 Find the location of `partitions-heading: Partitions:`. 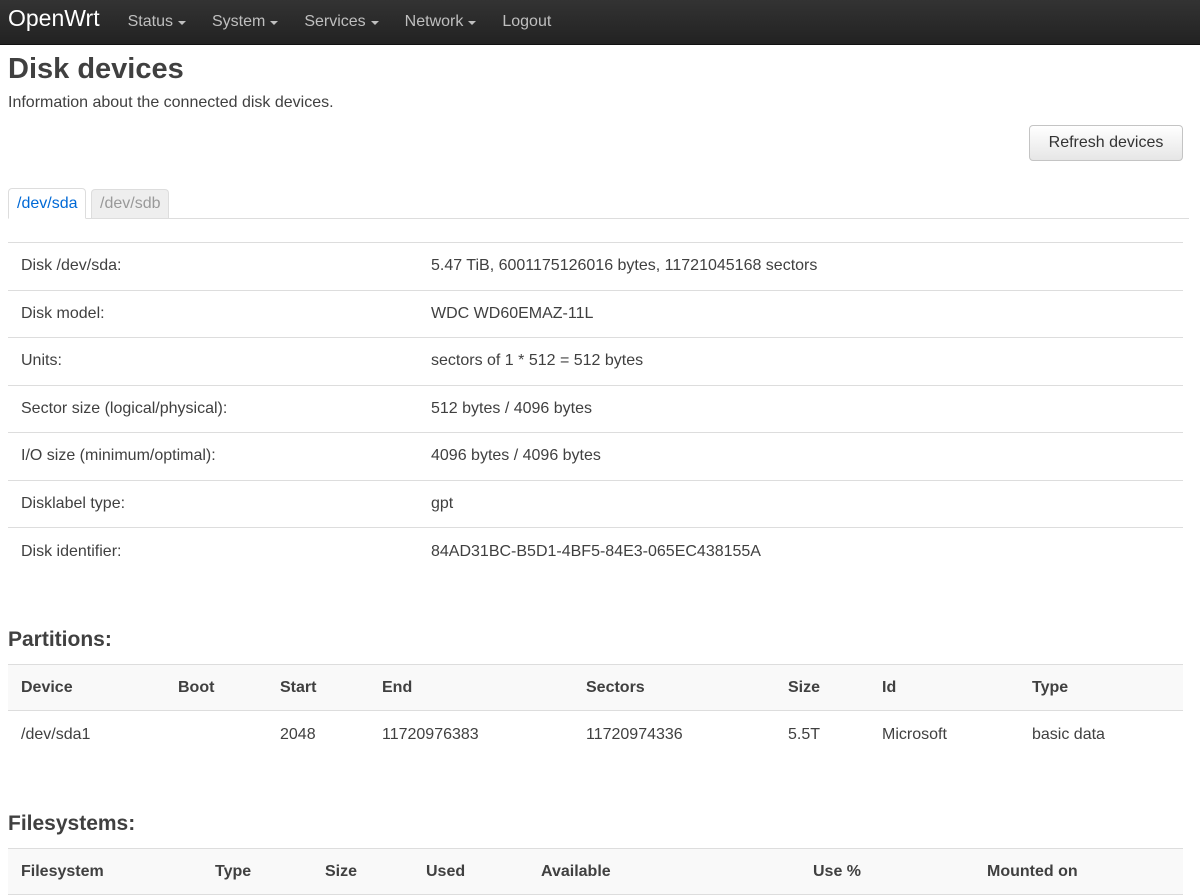

partitions-heading: Partitions: is located at coordinates (60, 639).